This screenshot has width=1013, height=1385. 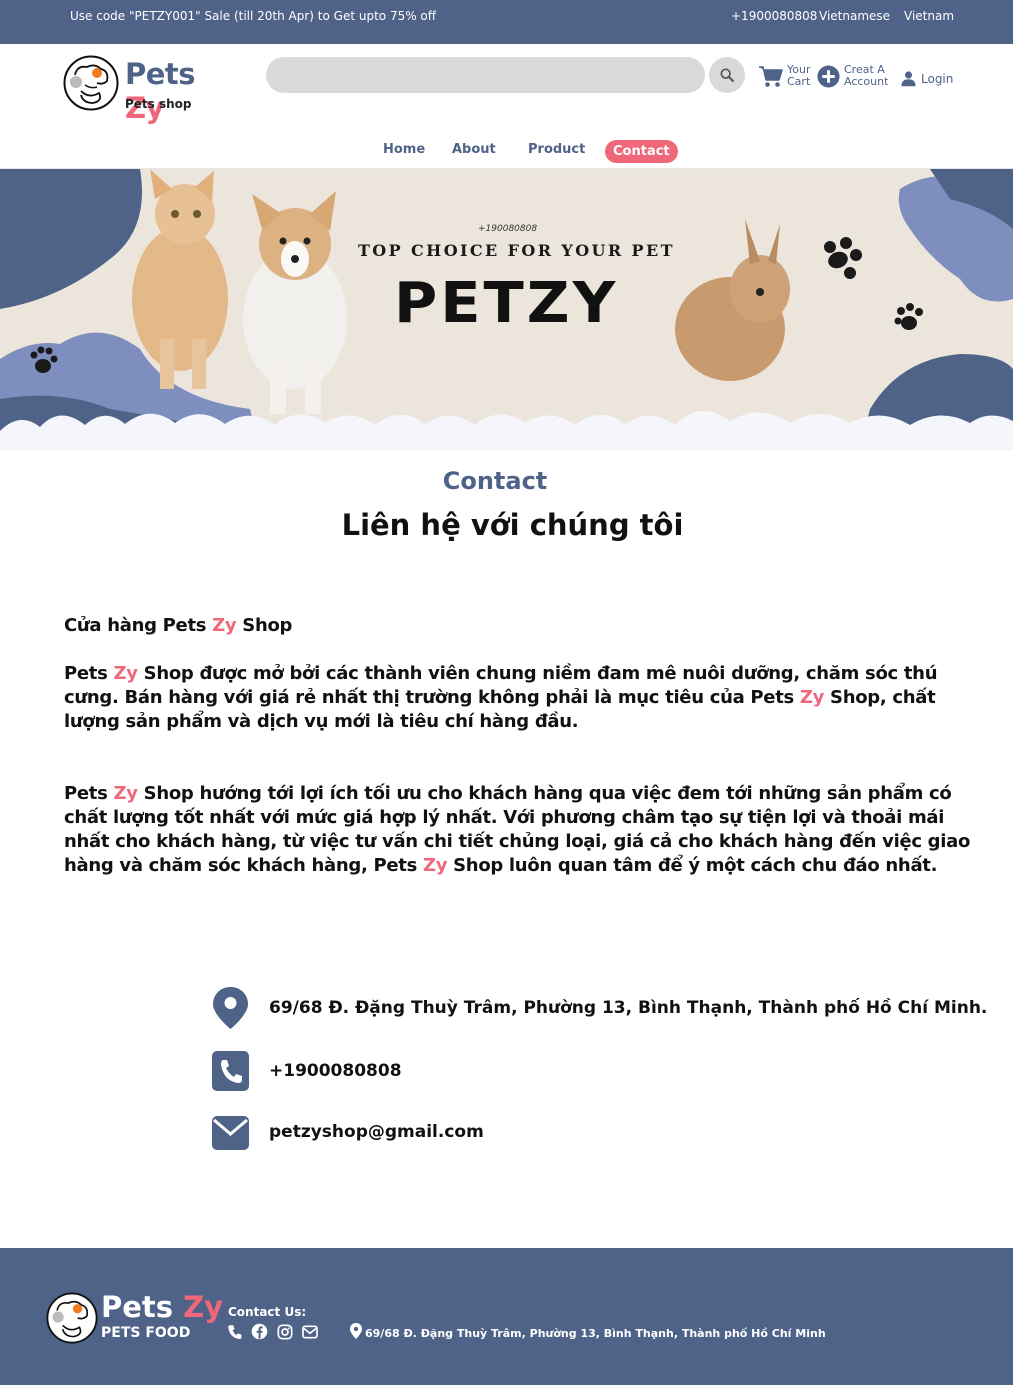 I want to click on cart-label-line2: Cart, so click(x=799, y=81).